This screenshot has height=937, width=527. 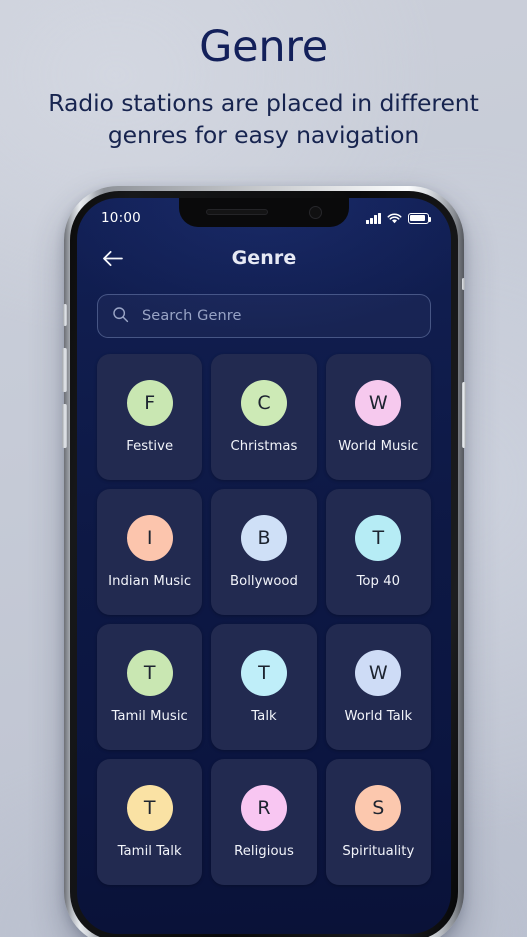 What do you see at coordinates (149, 716) in the screenshot?
I see `genre-label: Tamil Music` at bounding box center [149, 716].